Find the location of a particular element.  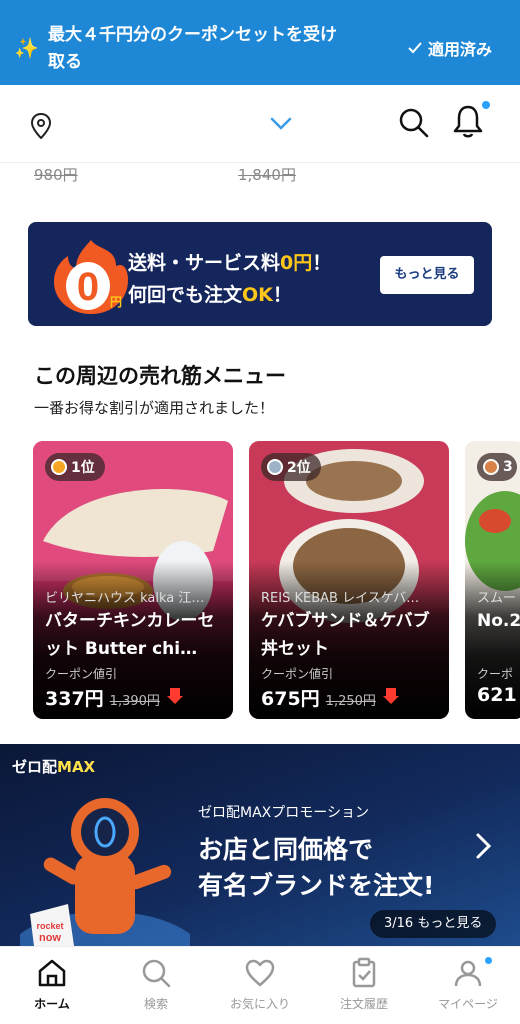

app-header is located at coordinates (260, 124).